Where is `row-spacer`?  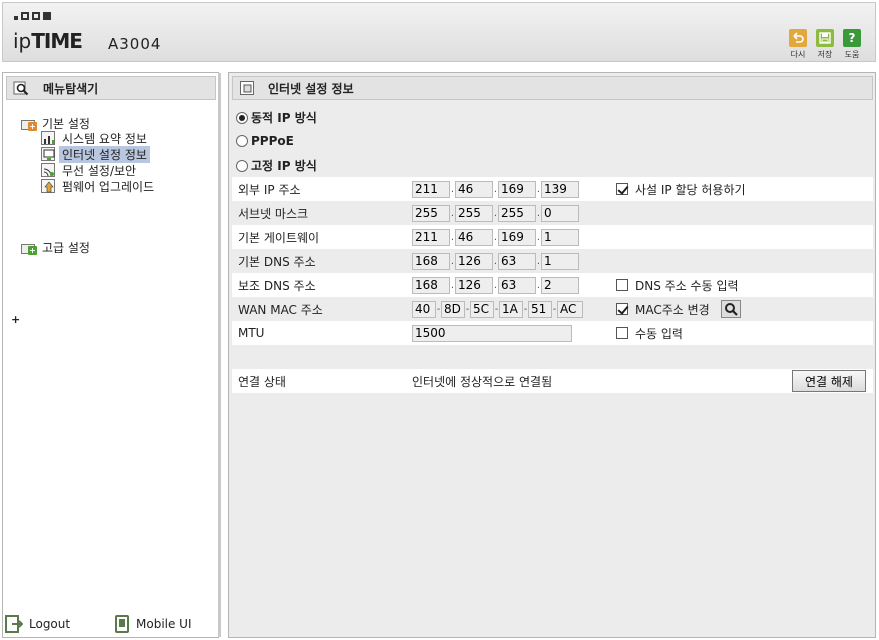
row-spacer is located at coordinates (552, 357).